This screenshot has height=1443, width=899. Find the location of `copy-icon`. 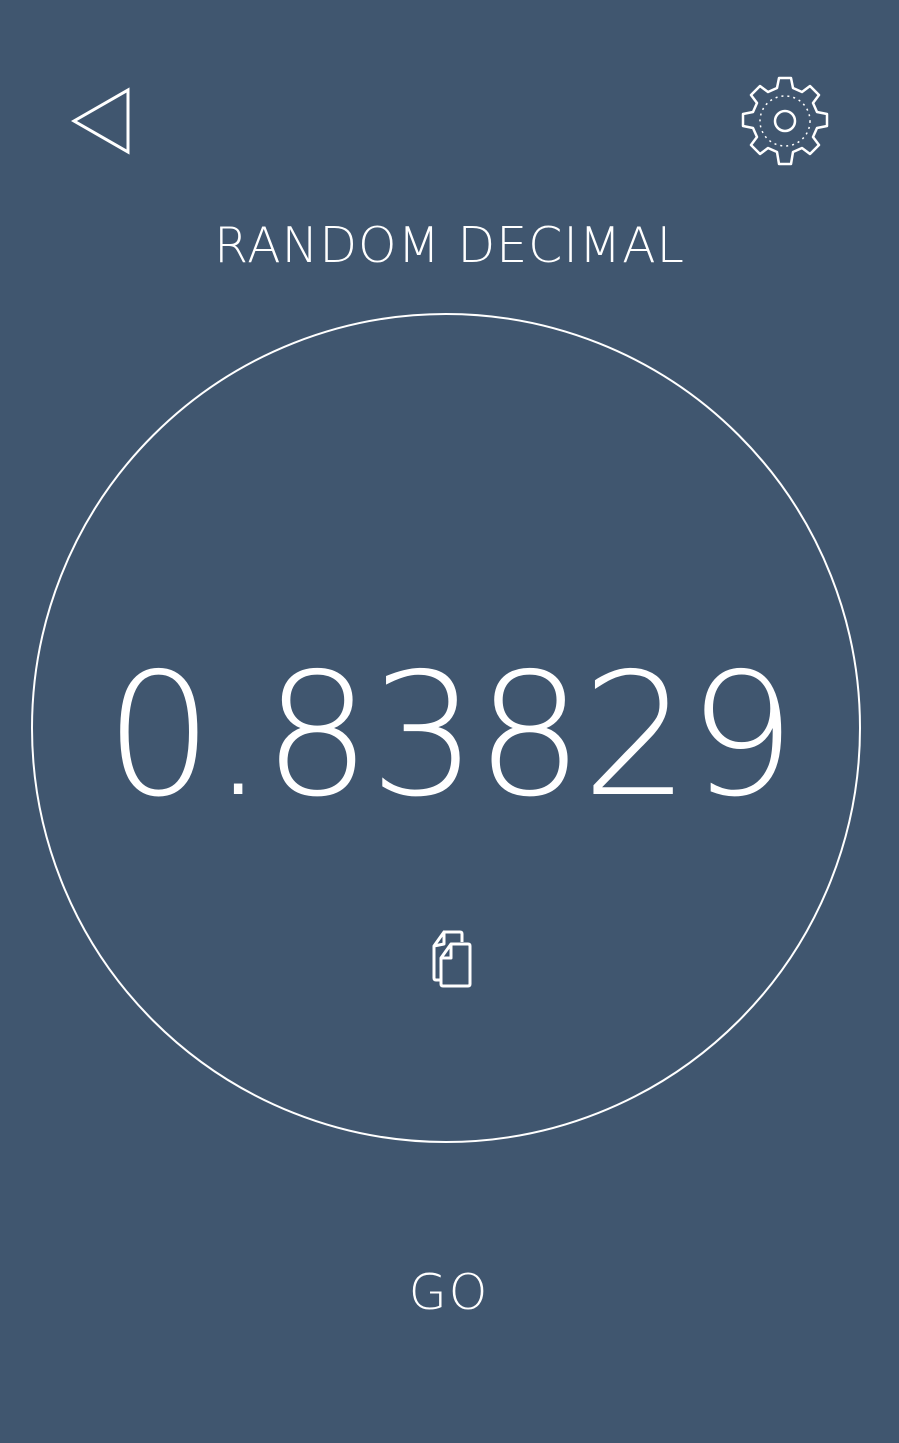

copy-icon is located at coordinates (452, 959).